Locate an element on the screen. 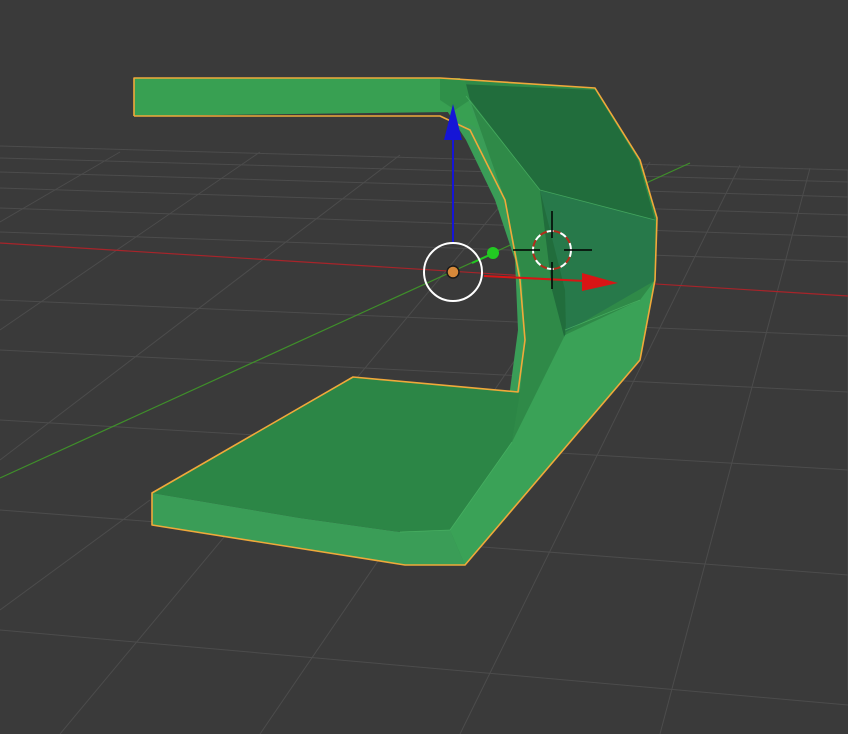 Image resolution: width=848 pixels, height=734 pixels. mesh-top-arm is located at coordinates (307, 104).